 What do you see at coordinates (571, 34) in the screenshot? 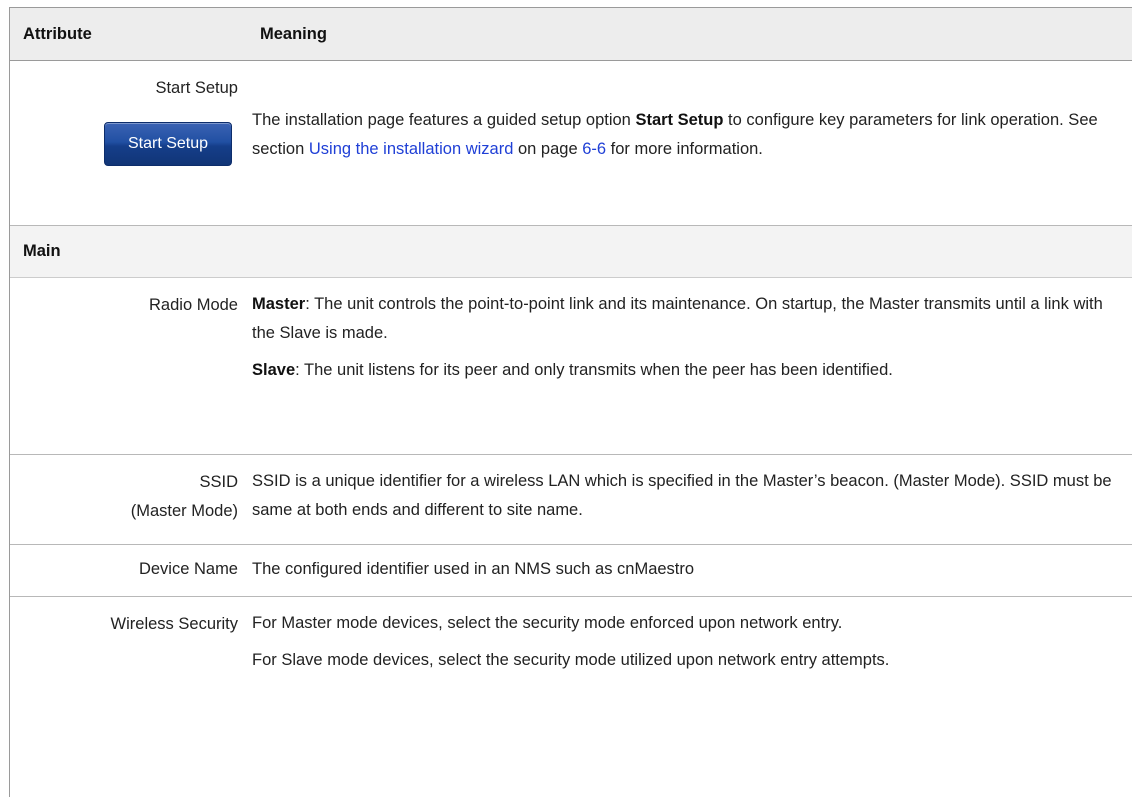
I see `table-header: Attribute Meaning` at bounding box center [571, 34].